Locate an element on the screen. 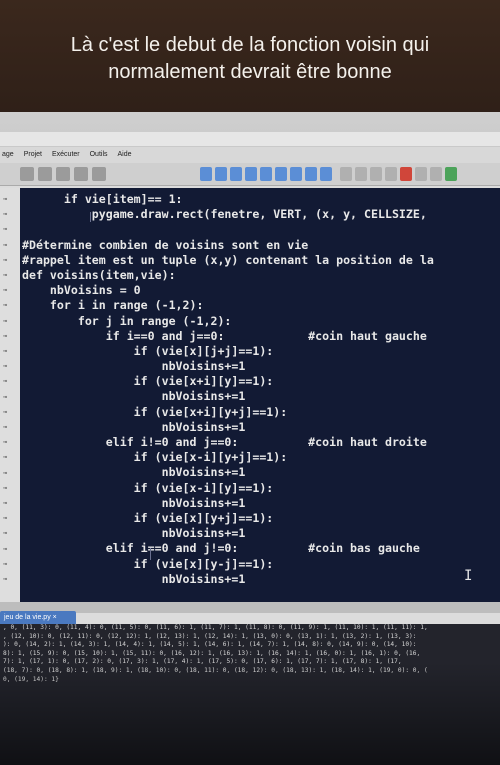 The height and width of the screenshot is (765, 500). code-line: elif i!=0 and j==0: #coin haut droite is located at coordinates (224, 442).